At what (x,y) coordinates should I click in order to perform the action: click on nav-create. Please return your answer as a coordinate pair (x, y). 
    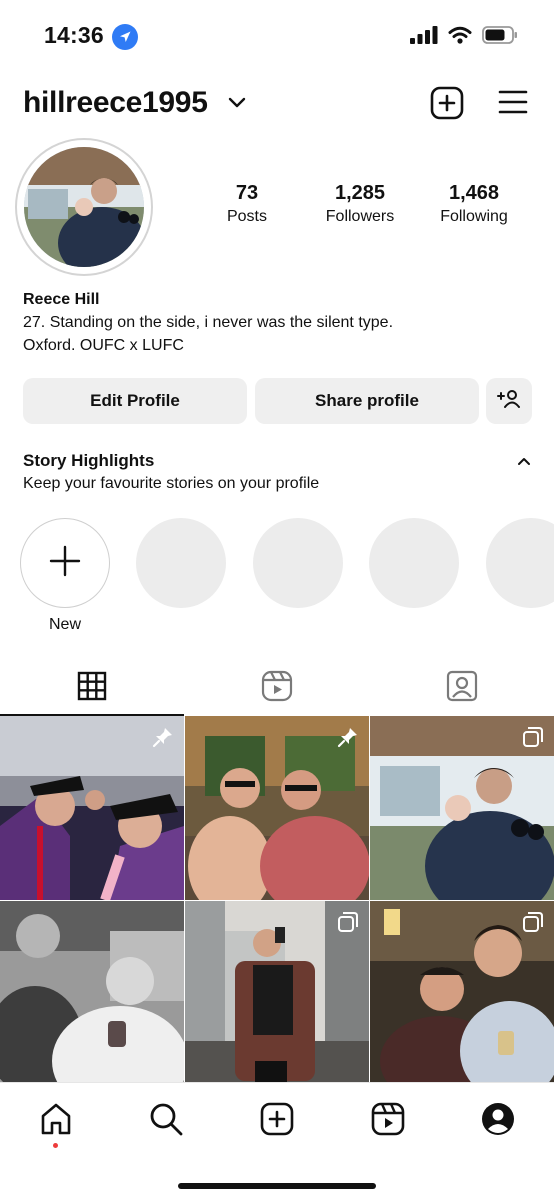
    Looking at the image, I should click on (277, 1121).